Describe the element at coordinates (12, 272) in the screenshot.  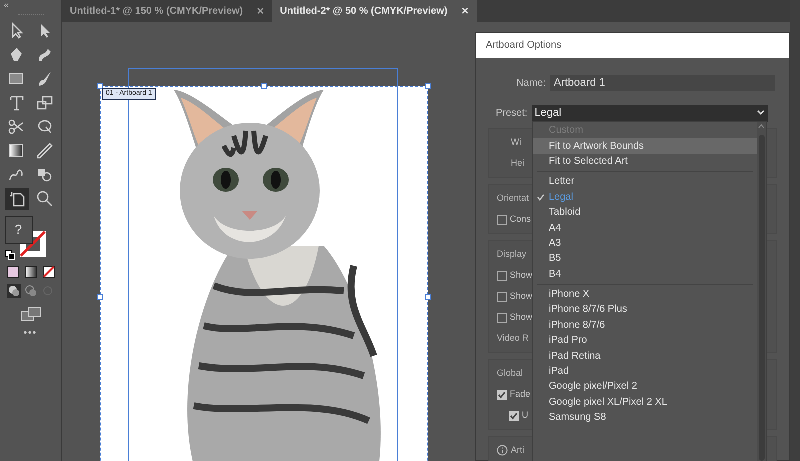
I see `color-mode-icon` at that location.